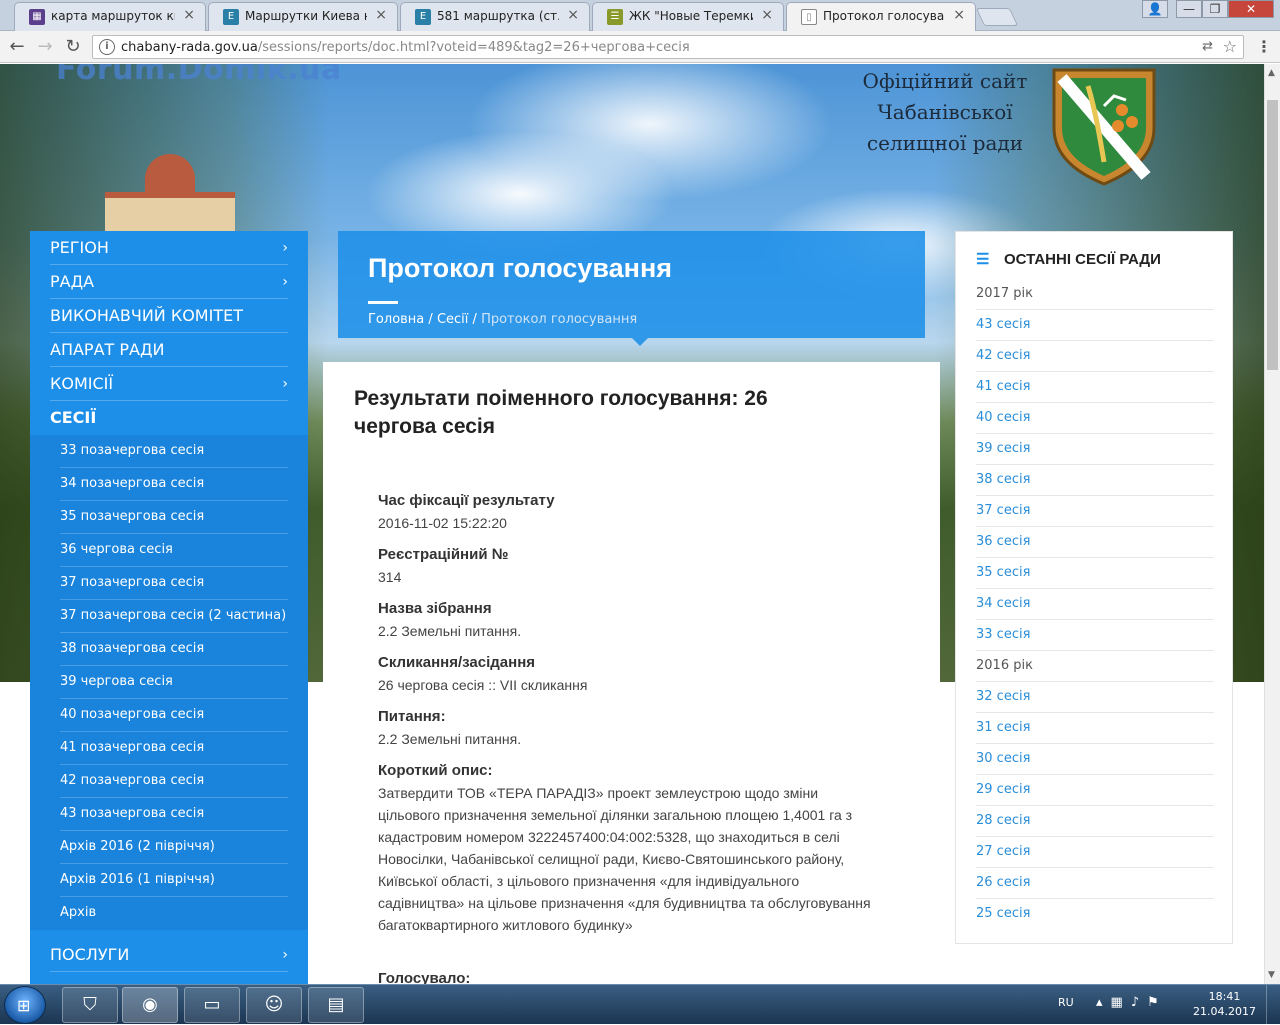 The image size is (1280, 1025). What do you see at coordinates (169, 248) in the screenshot?
I see `nav-item-region: РЕГІОН ›` at bounding box center [169, 248].